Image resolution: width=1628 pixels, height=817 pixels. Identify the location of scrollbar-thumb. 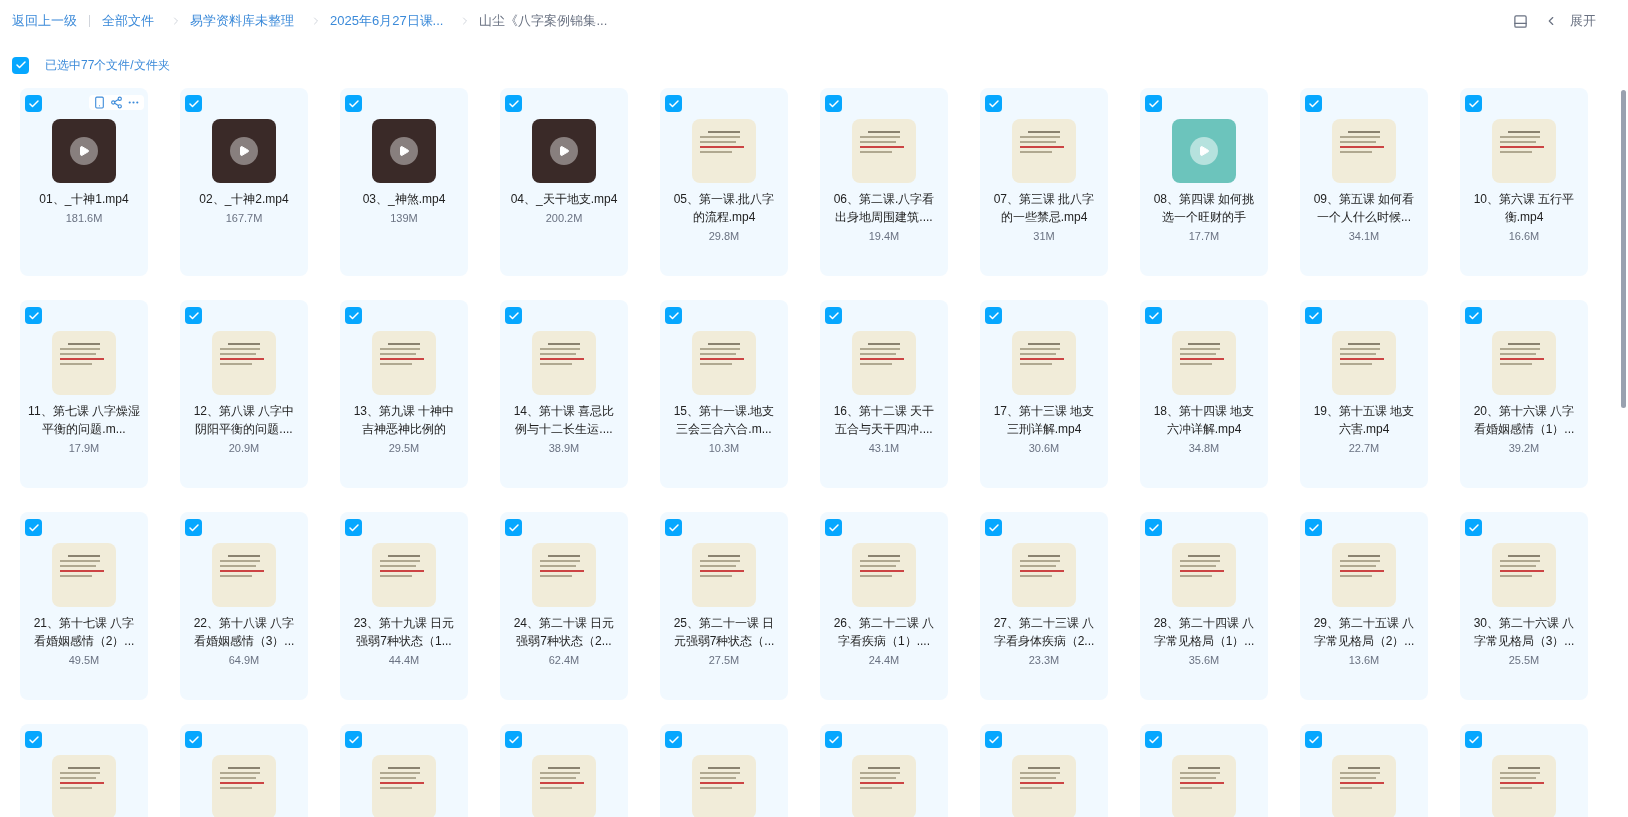
(1623, 249).